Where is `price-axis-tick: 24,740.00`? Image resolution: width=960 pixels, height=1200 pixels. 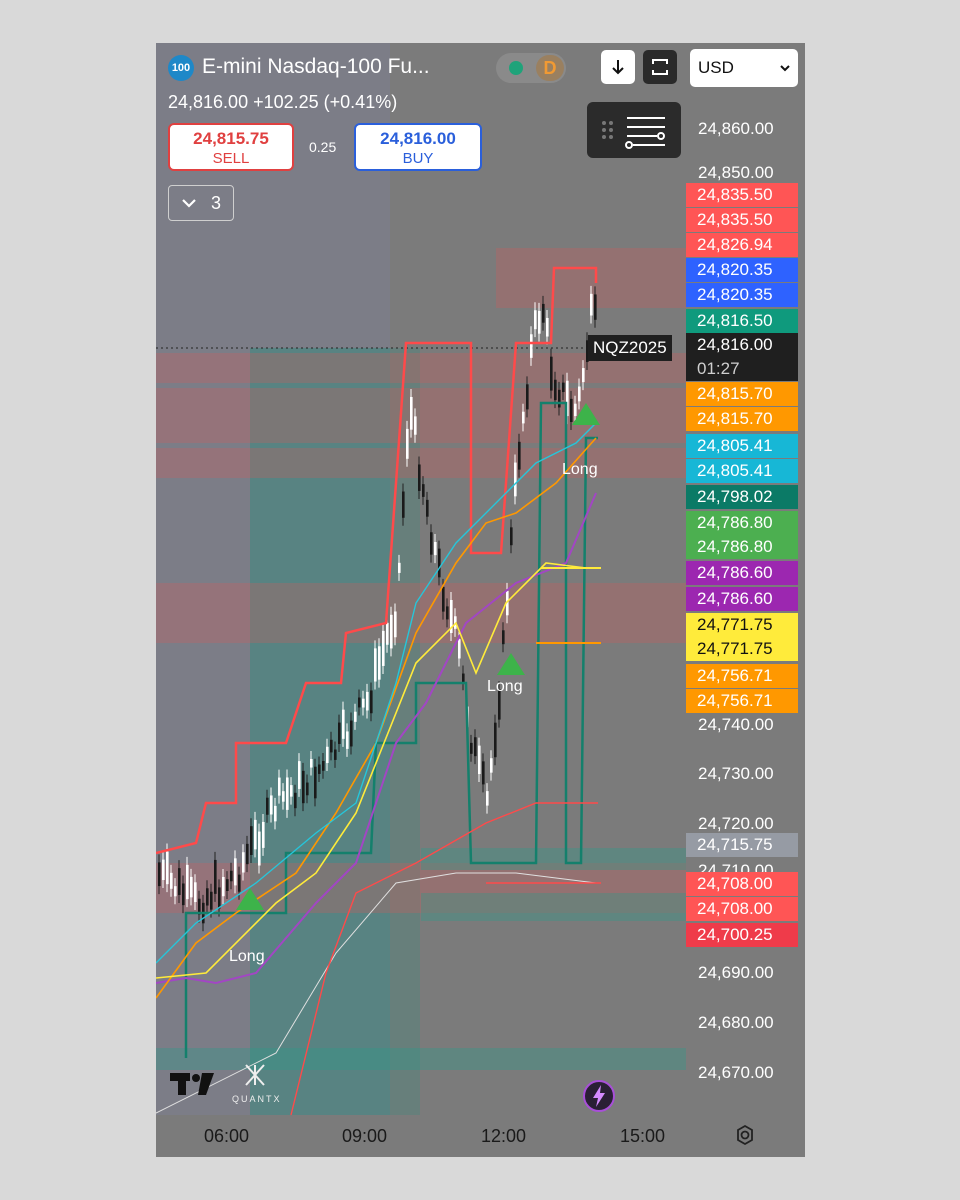
price-axis-tick: 24,740.00 is located at coordinates (736, 724).